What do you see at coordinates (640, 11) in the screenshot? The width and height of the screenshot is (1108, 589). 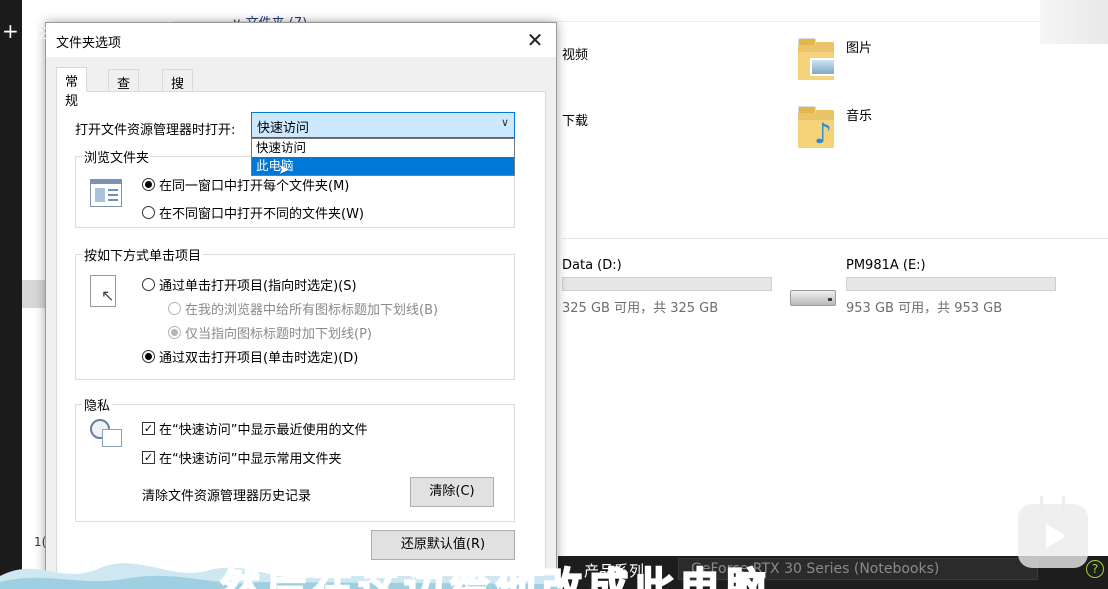 I see `explorer-header-strip` at bounding box center [640, 11].